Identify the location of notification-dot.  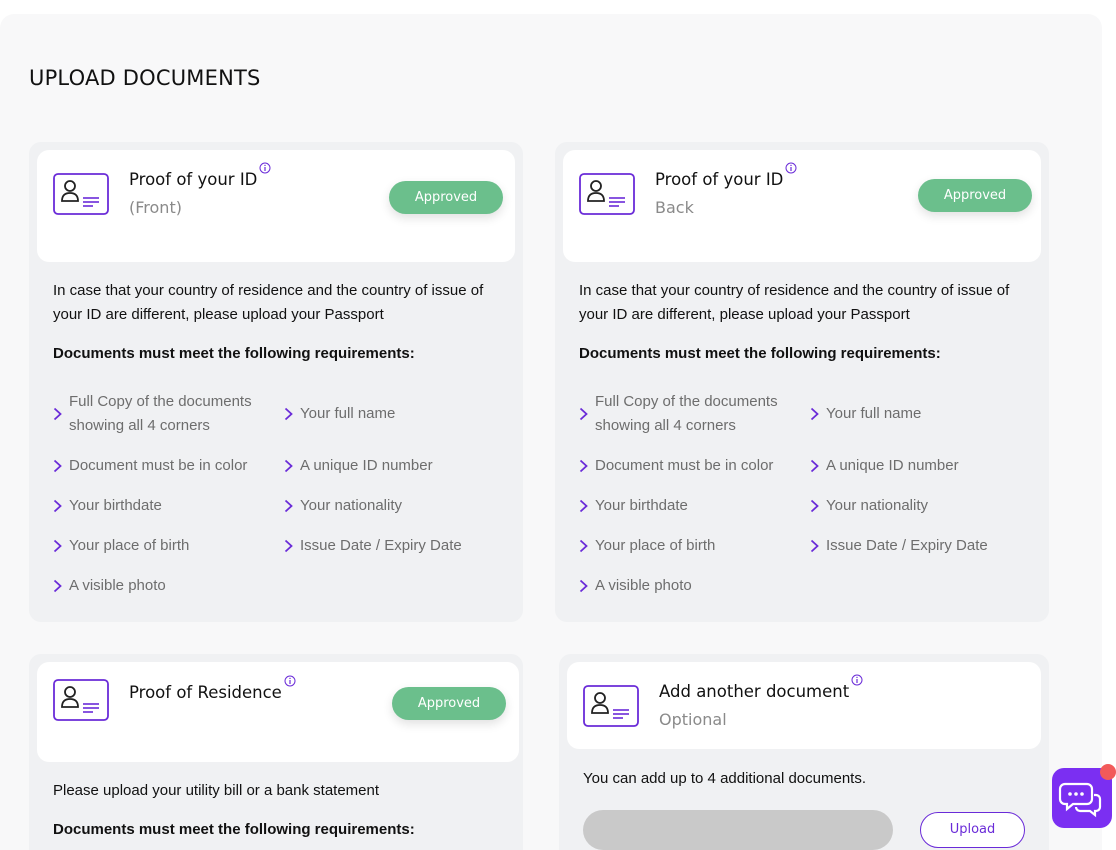
(1108, 772).